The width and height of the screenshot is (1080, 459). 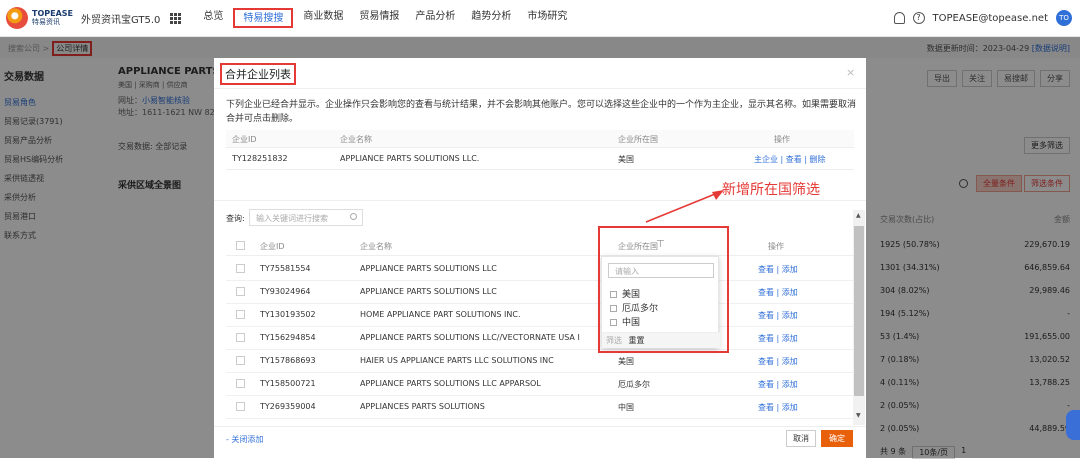 What do you see at coordinates (17, 18) in the screenshot?
I see `logo-icon` at bounding box center [17, 18].